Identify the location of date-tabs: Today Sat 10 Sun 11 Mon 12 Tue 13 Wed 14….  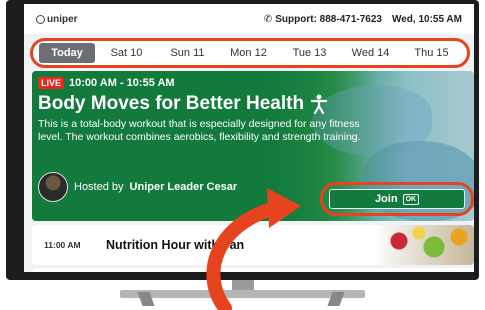
(250, 53).